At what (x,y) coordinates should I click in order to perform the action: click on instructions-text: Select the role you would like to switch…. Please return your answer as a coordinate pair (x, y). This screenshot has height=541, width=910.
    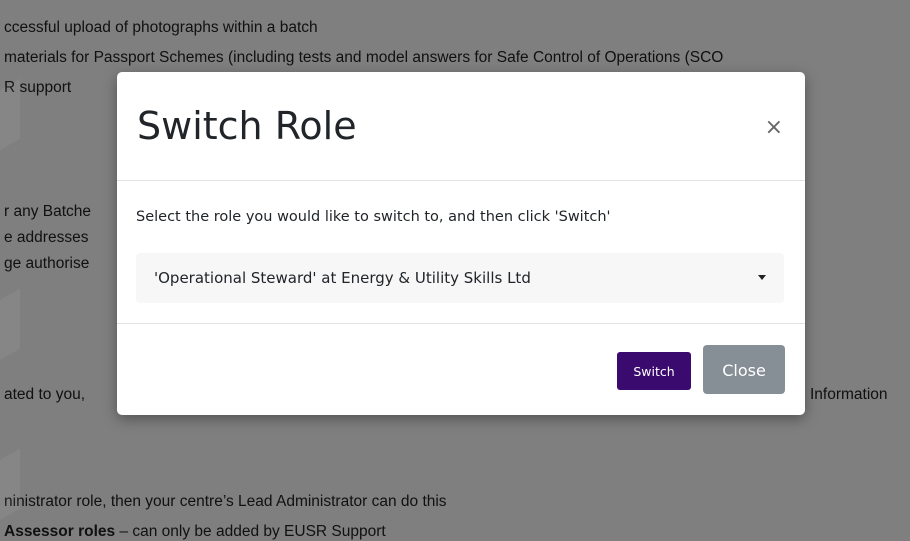
    Looking at the image, I should click on (373, 217).